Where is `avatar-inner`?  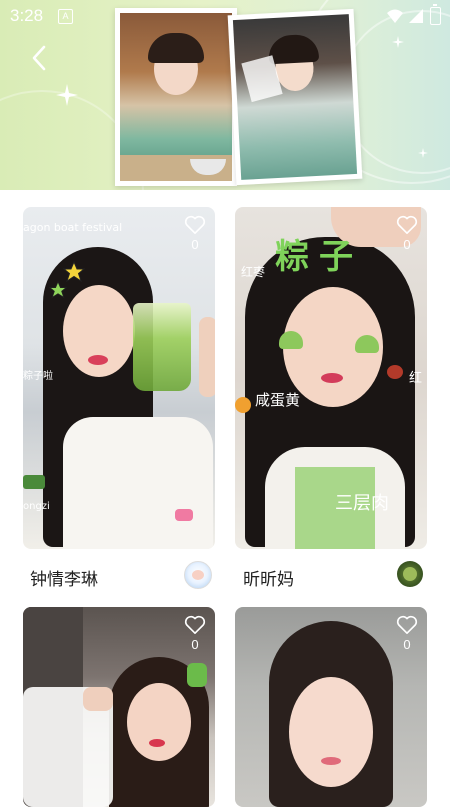
avatar-inner is located at coordinates (410, 574).